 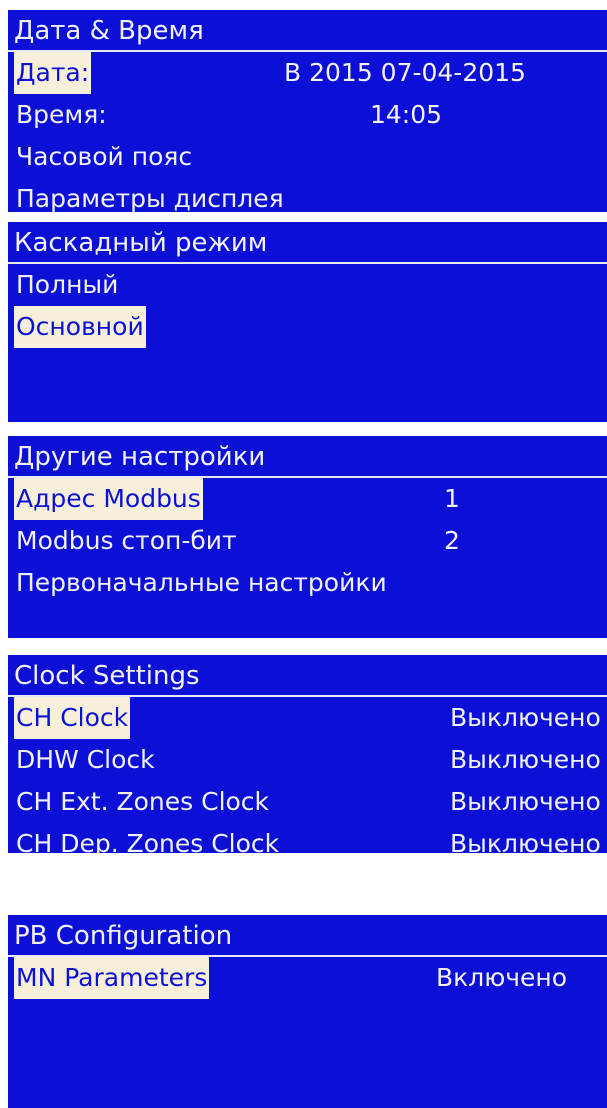 I want to click on menu-item-label: MN Parameters, so click(x=112, y=978).